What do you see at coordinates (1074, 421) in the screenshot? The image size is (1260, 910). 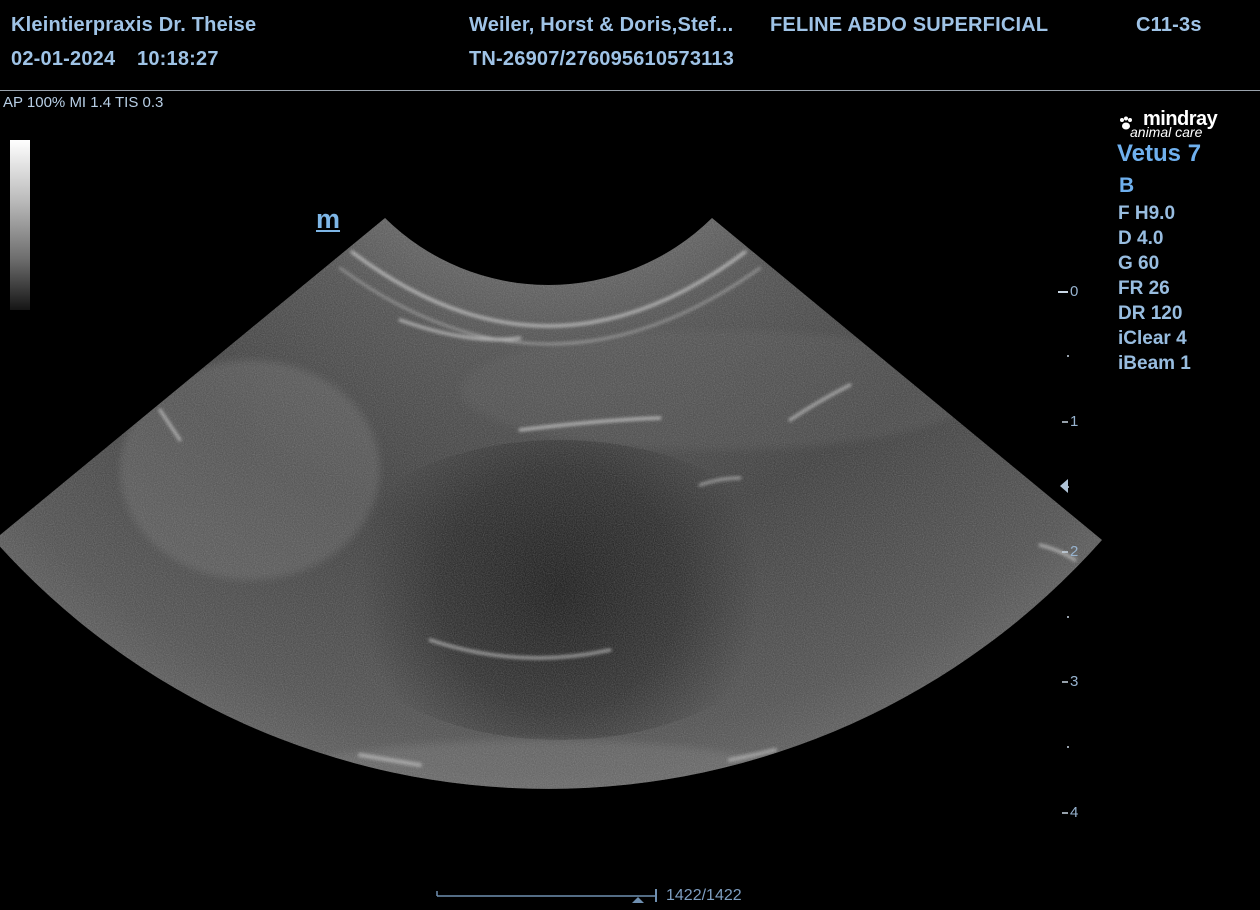 I see `depth-label-1: 1` at bounding box center [1074, 421].